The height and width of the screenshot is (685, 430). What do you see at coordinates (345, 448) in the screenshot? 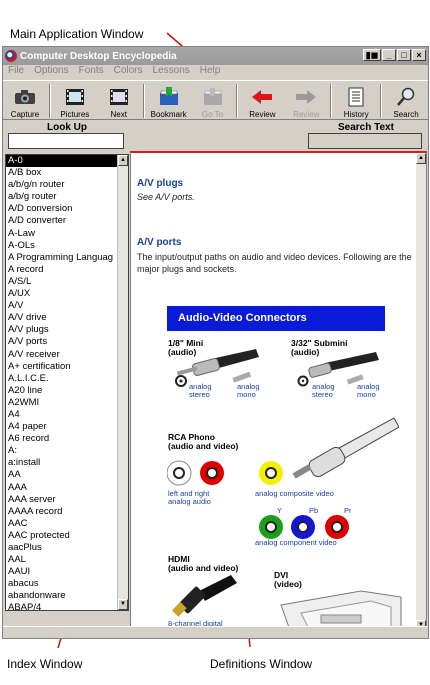
I see `rca-plug-icon` at bounding box center [345, 448].